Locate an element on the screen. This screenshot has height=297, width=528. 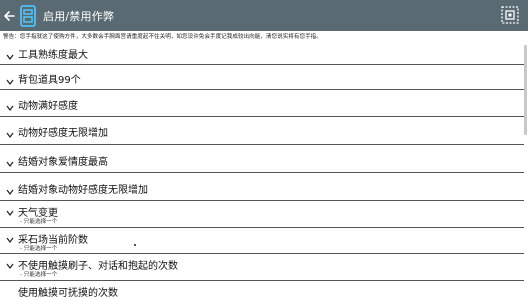
cheat-label: 使用触摸可抚摸的次数 is located at coordinates (68, 292).